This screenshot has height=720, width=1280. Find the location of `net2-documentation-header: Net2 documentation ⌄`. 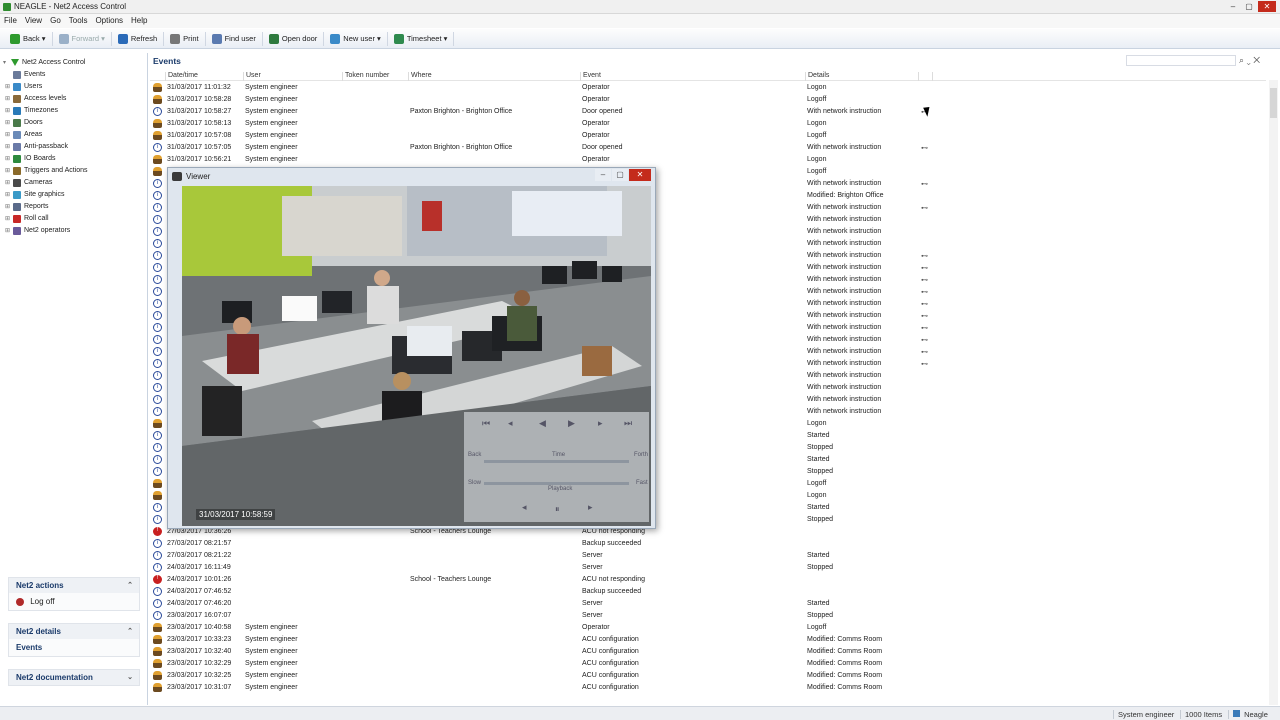

net2-documentation-header: Net2 documentation ⌄ is located at coordinates (74, 677).